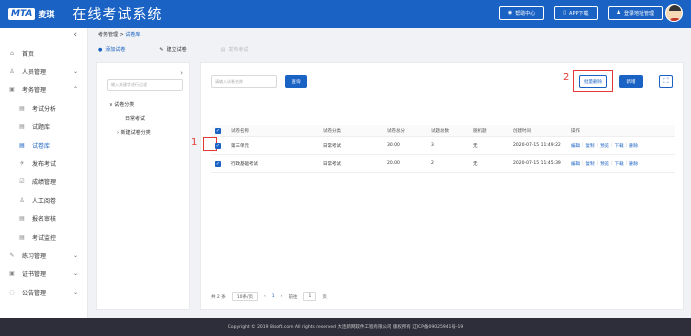 The image size is (691, 336). Describe the element at coordinates (44, 200) in the screenshot. I see `sidebar-item-8: ♙ 人工阅卷` at that location.